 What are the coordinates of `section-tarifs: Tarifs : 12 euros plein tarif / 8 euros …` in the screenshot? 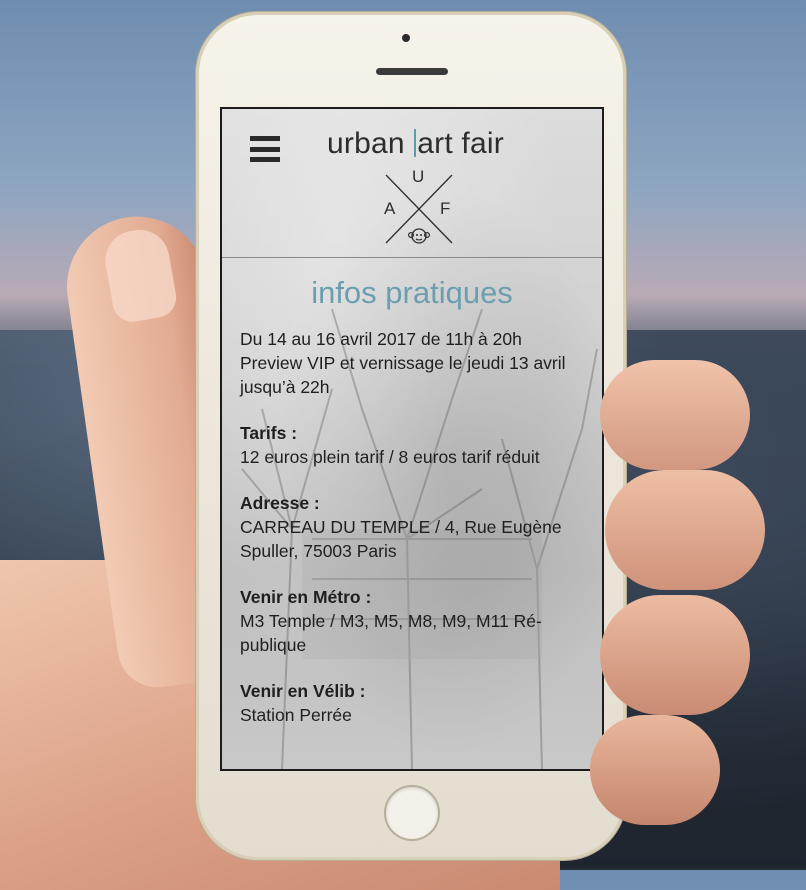 It's located at (412, 445).